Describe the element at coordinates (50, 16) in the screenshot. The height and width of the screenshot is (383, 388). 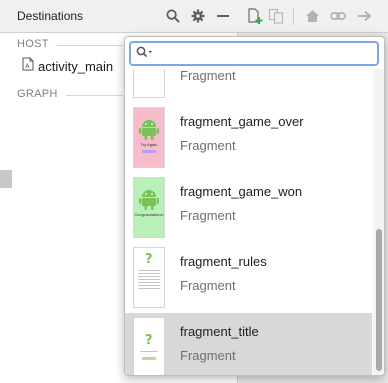
I see `panel-title: Destinations` at that location.